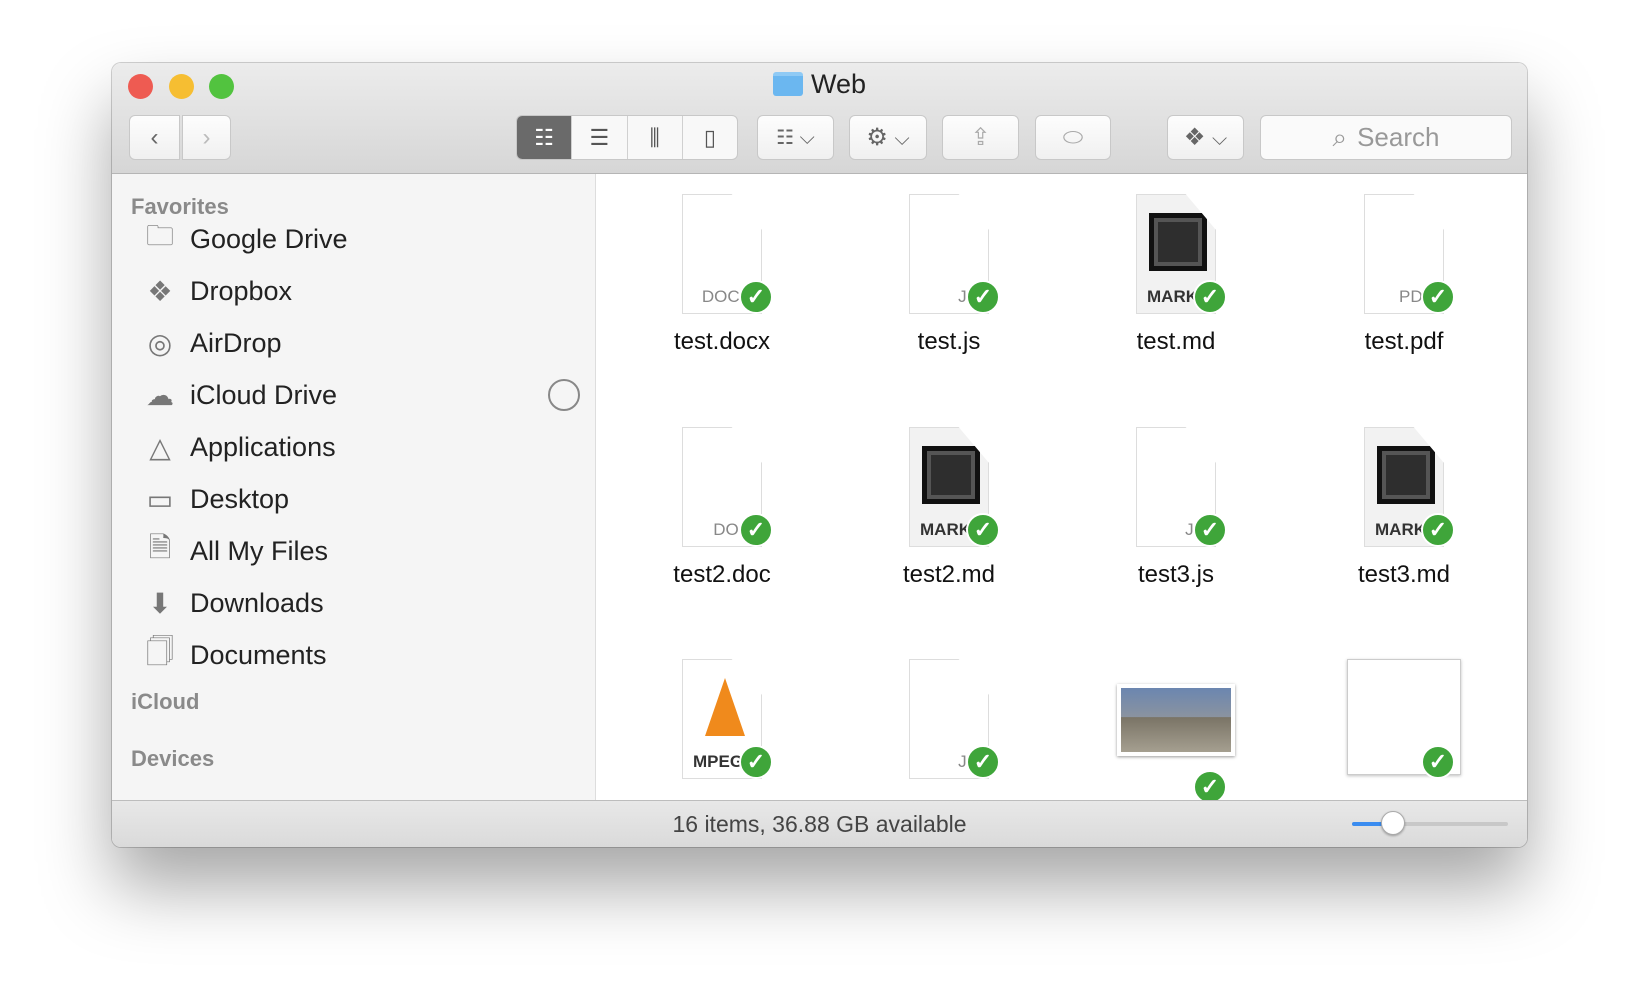  I want to click on chevron-right-icon: ›, so click(206, 137).